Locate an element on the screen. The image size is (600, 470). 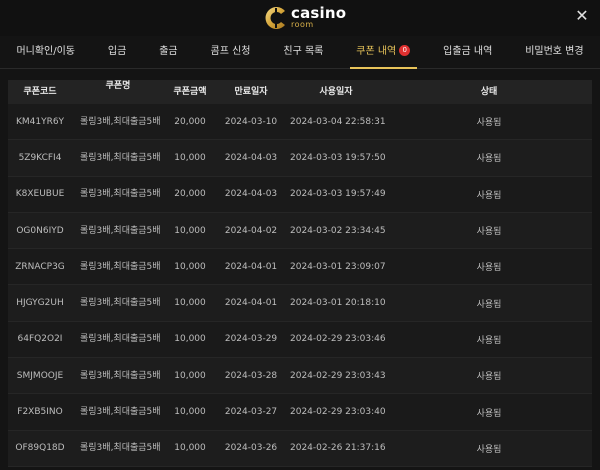
cell-coupon-code: ZRNACP3G is located at coordinates (40, 266).